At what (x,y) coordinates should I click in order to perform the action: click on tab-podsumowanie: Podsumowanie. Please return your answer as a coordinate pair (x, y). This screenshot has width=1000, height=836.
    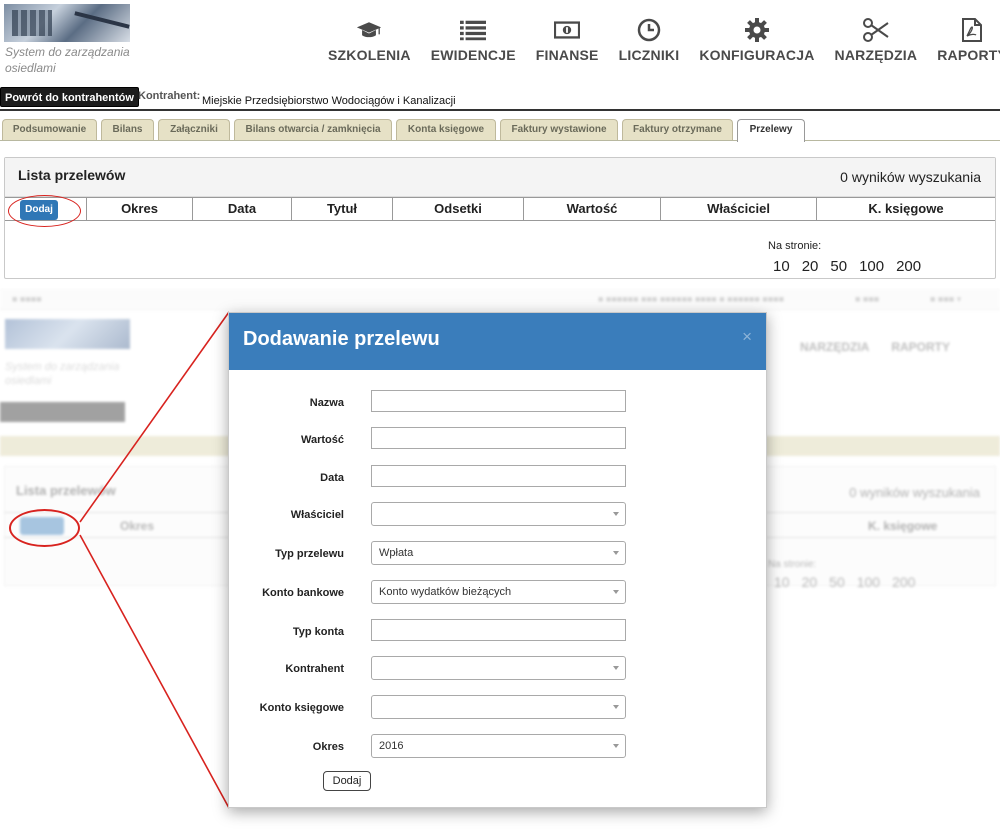
    Looking at the image, I should click on (49, 129).